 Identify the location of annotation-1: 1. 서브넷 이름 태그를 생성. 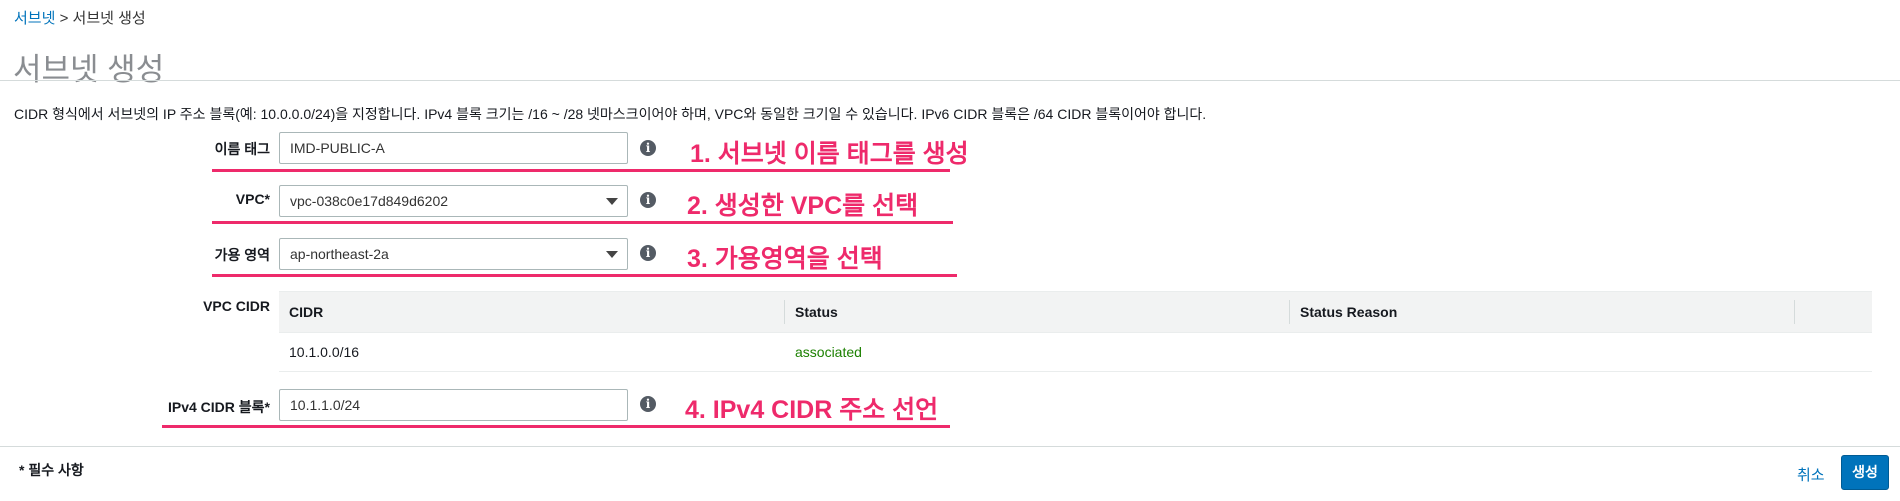
(829, 154).